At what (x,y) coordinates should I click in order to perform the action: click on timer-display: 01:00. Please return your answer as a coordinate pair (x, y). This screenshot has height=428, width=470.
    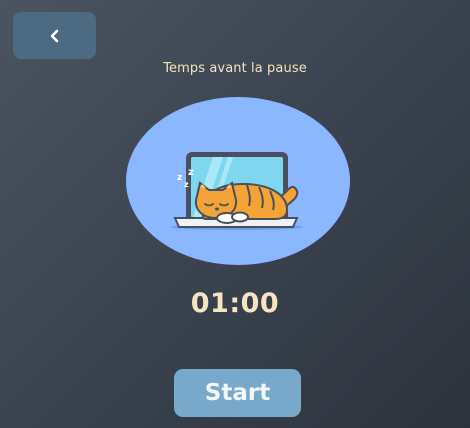
    Looking at the image, I should click on (235, 303).